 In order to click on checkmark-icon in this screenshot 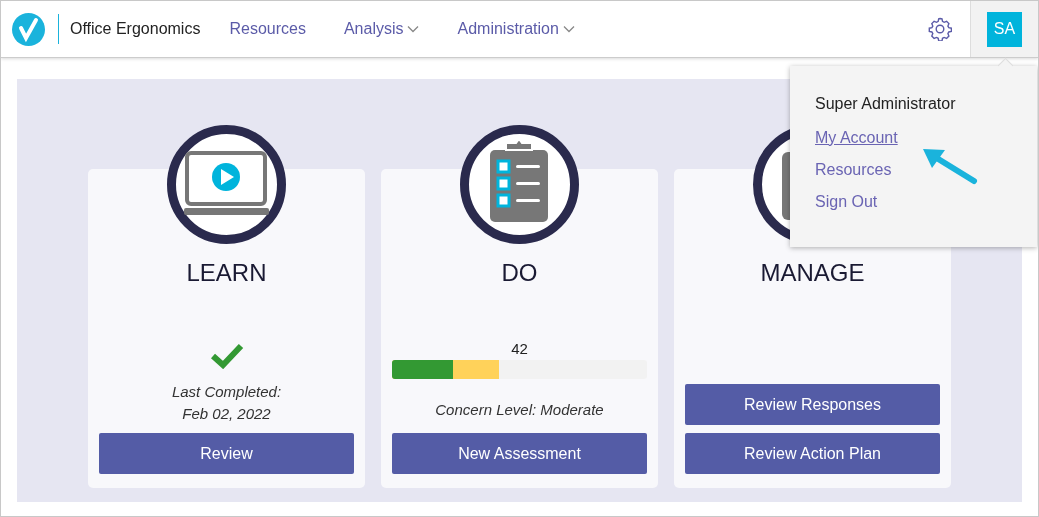, I will do `click(226, 356)`.